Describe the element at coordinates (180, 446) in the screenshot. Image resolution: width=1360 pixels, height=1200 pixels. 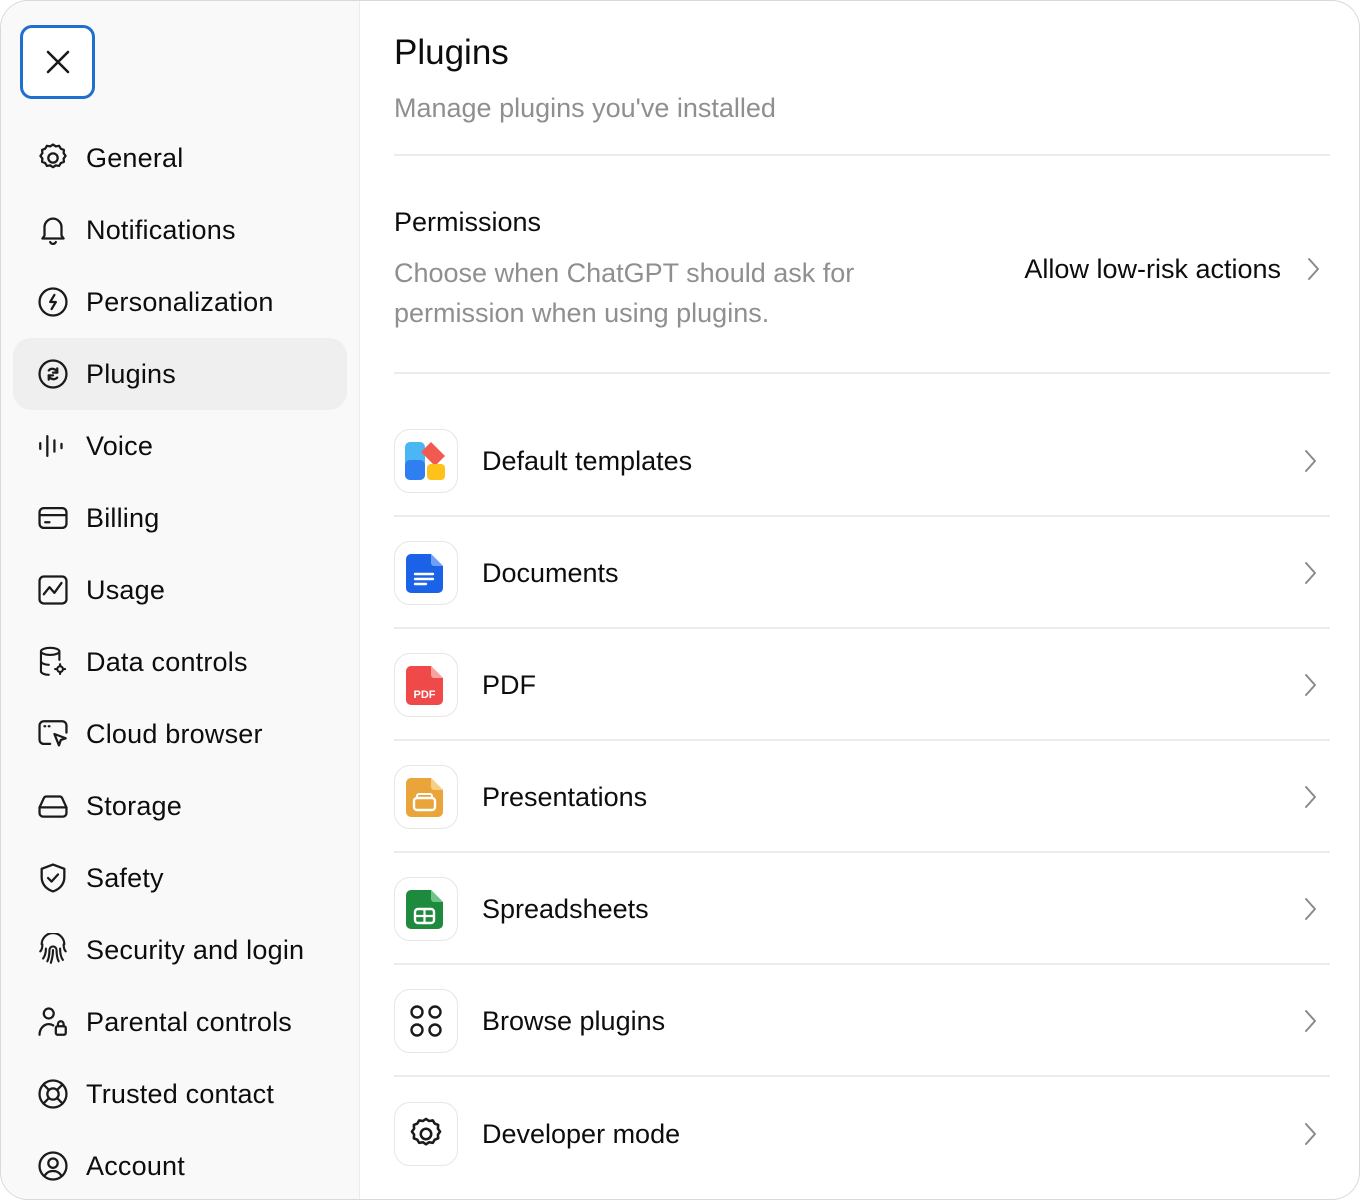
I see `sidebar-item-voice: Voice` at that location.